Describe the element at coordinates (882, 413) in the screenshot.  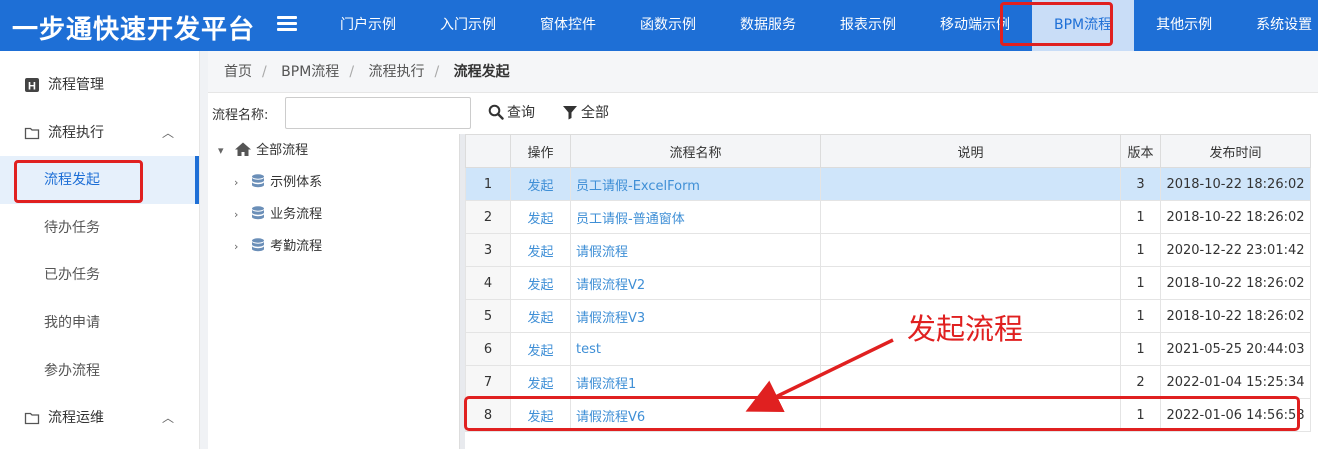
I see `highlight-box-row` at that location.